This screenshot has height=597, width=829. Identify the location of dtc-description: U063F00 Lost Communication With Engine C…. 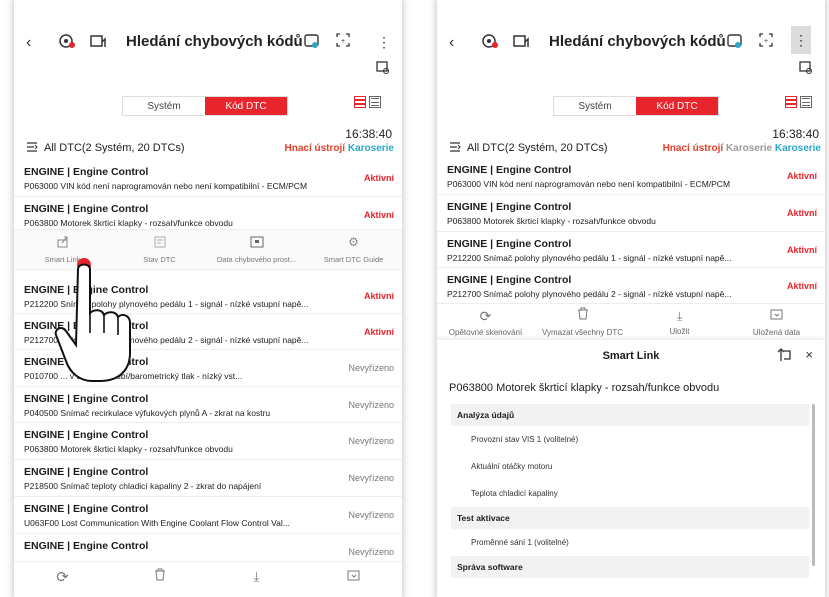
(157, 523).